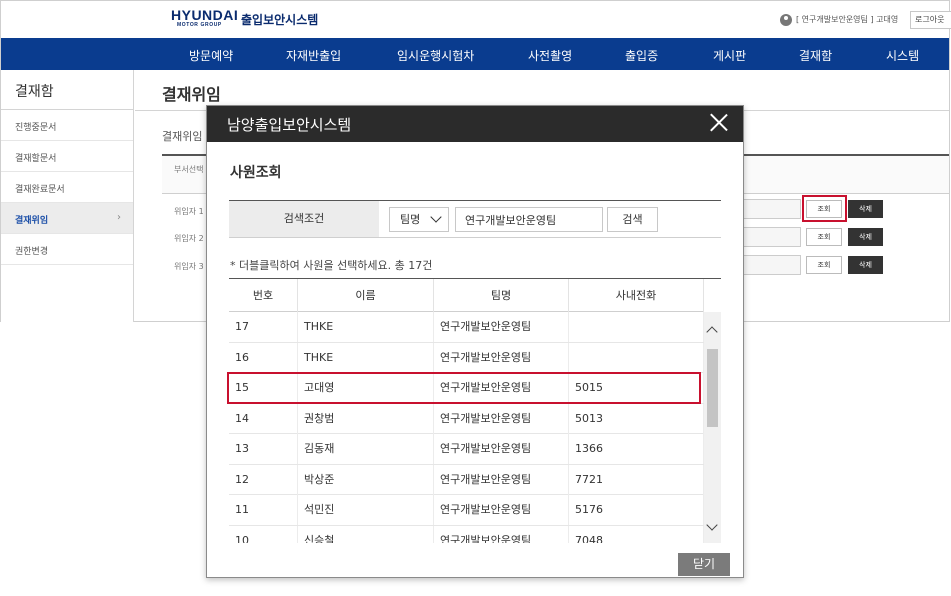 The image size is (951, 596). I want to click on section-title: 결재위임, so click(182, 136).